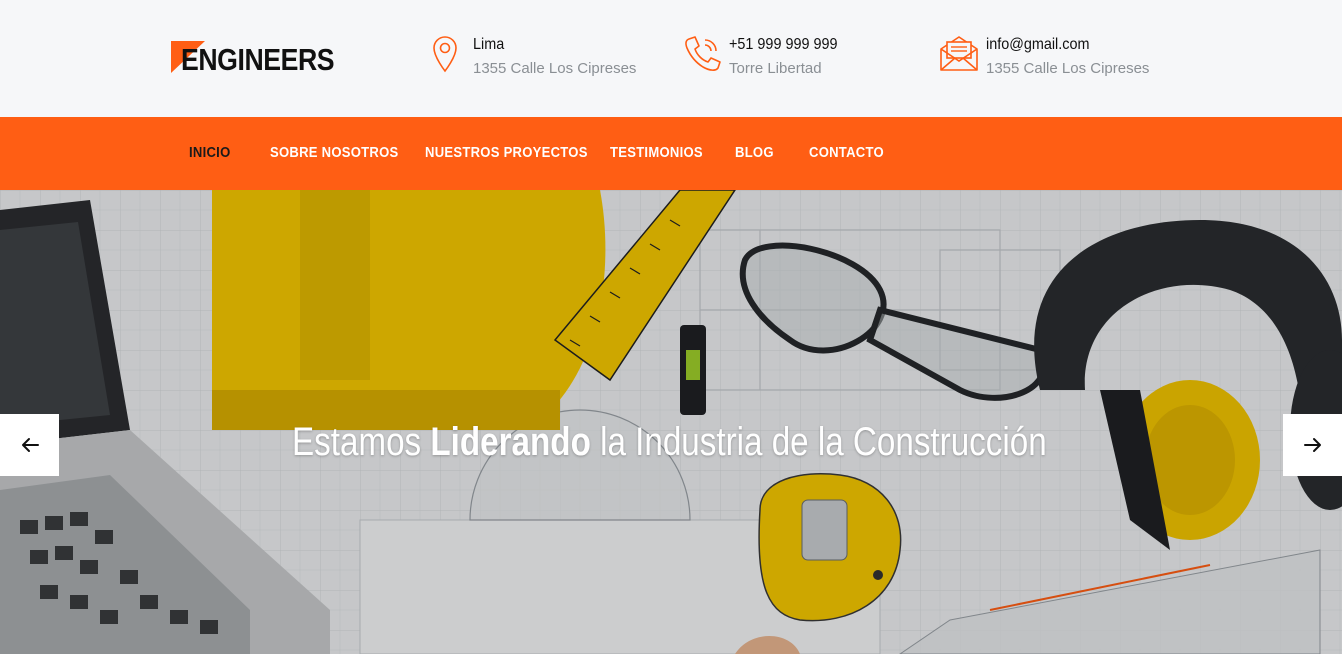  Describe the element at coordinates (818, 442) in the screenshot. I see `hero-headline-post: la Industria de la Construcción` at that location.